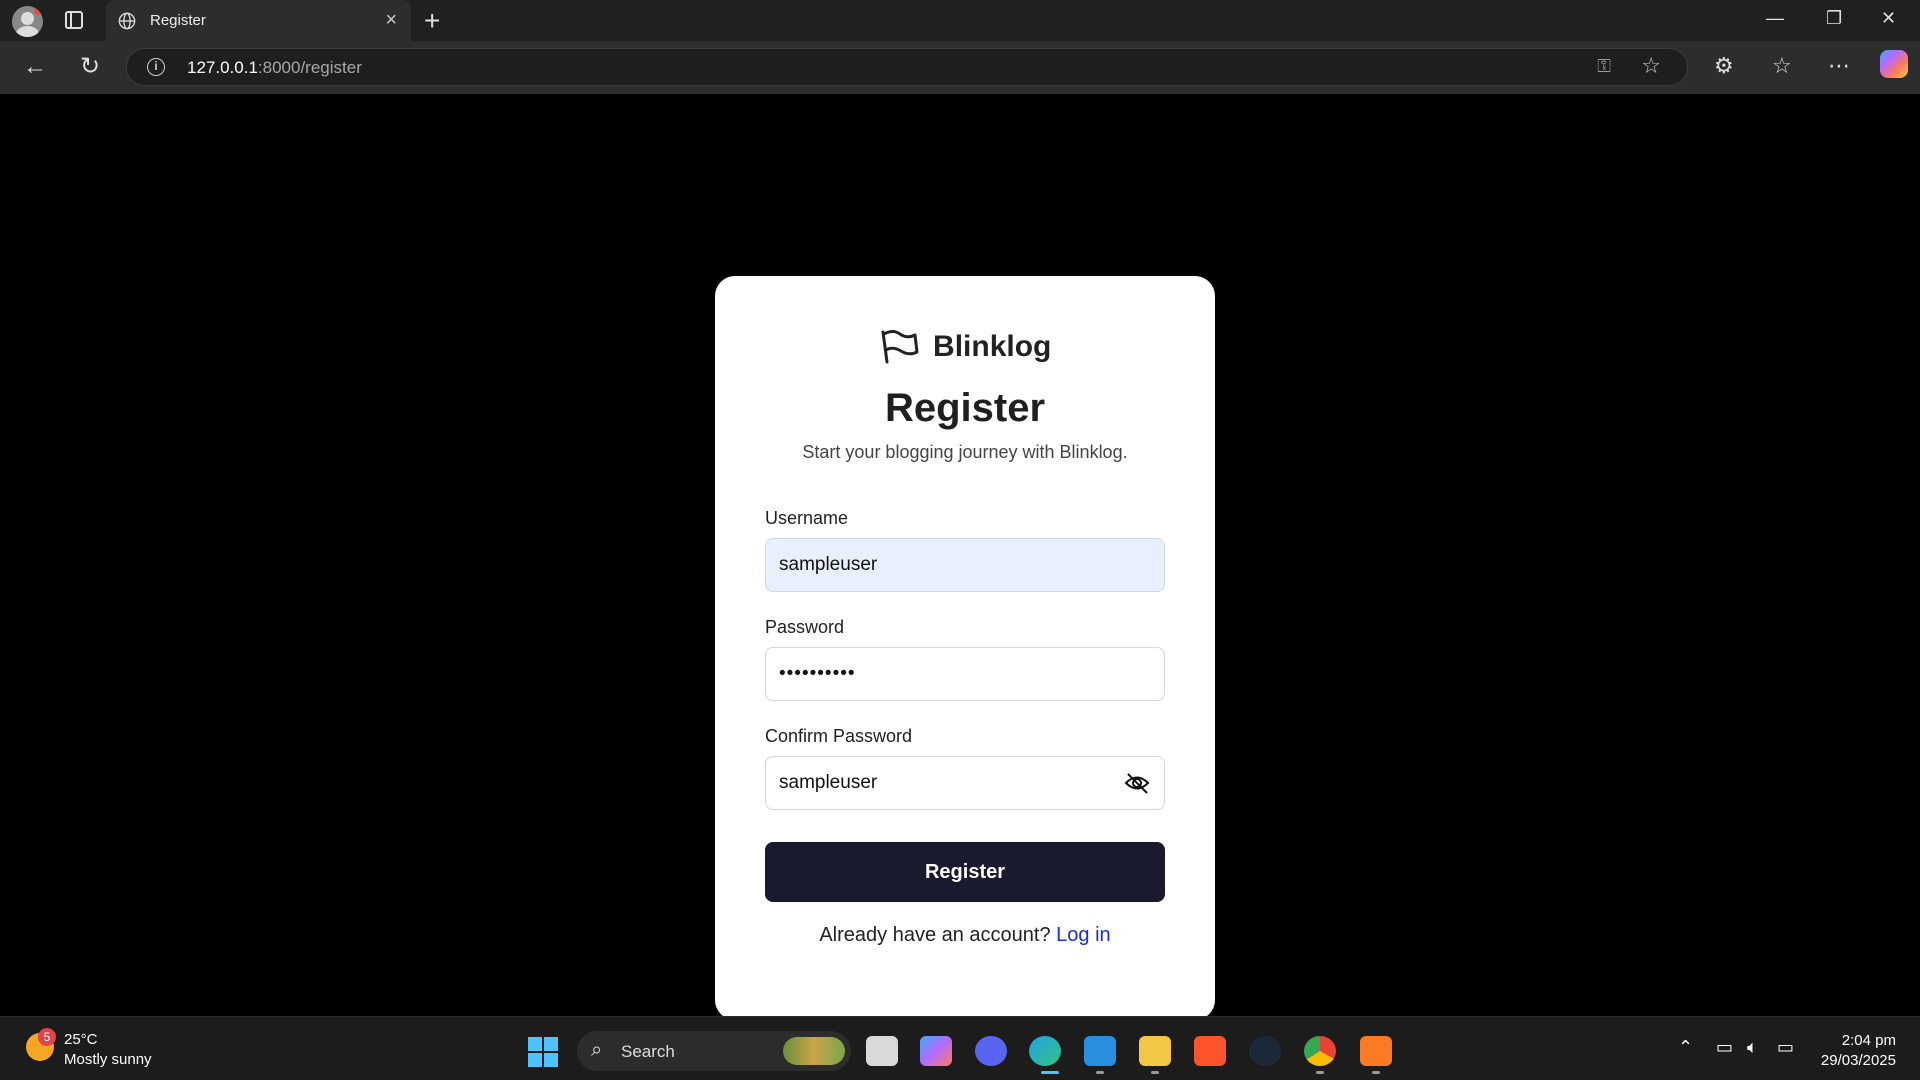 The image size is (1920, 1080). I want to click on search-icon: ⌕, so click(597, 1050).